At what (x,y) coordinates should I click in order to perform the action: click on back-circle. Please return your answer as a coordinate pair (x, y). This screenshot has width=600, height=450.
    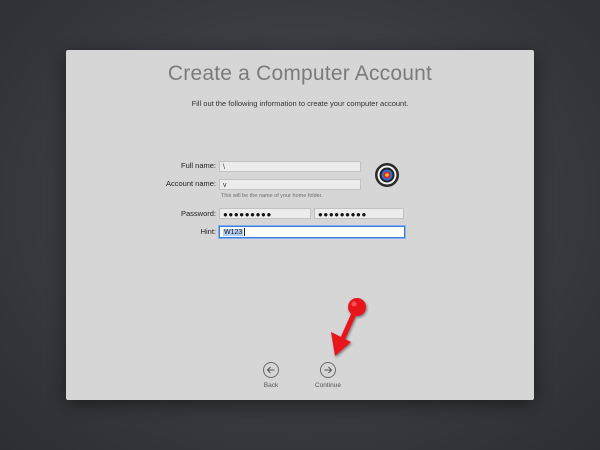
    Looking at the image, I should click on (271, 370).